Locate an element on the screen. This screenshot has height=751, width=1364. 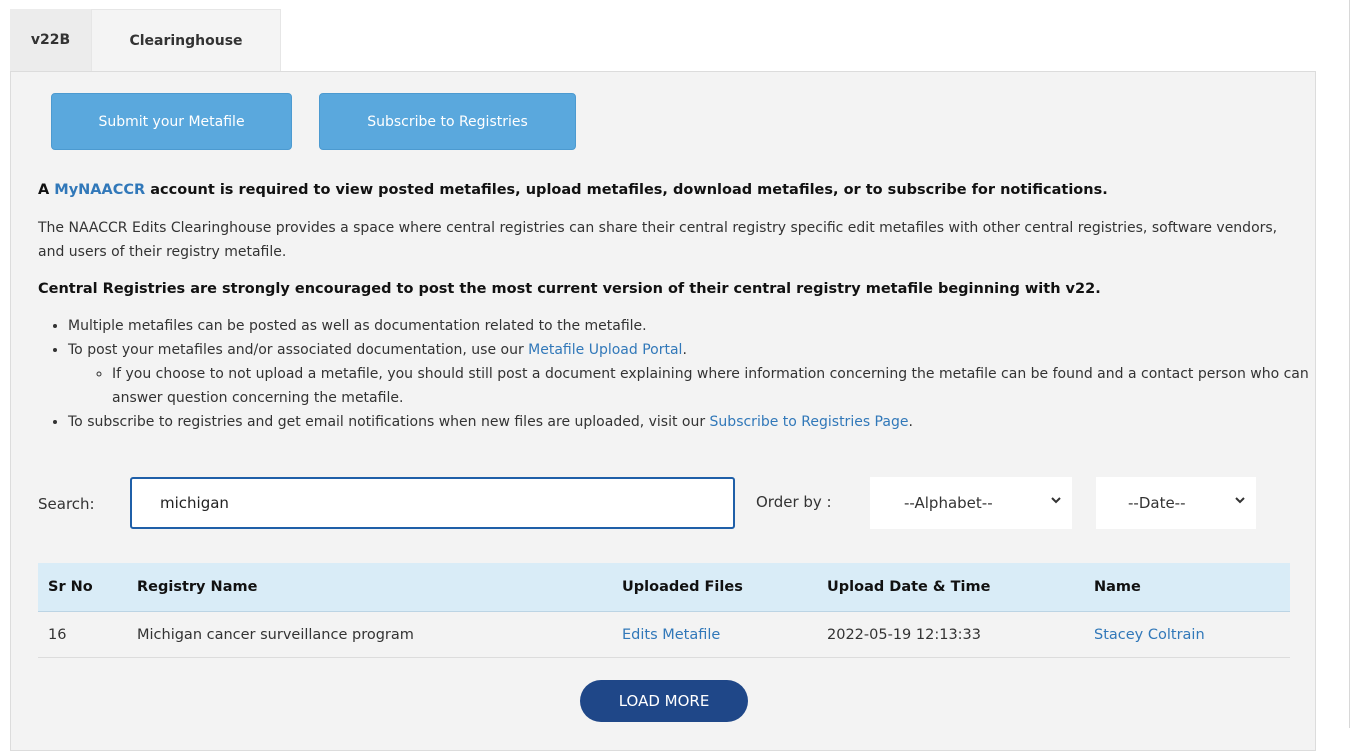
date-select-value: --Date-- is located at coordinates (1157, 503).